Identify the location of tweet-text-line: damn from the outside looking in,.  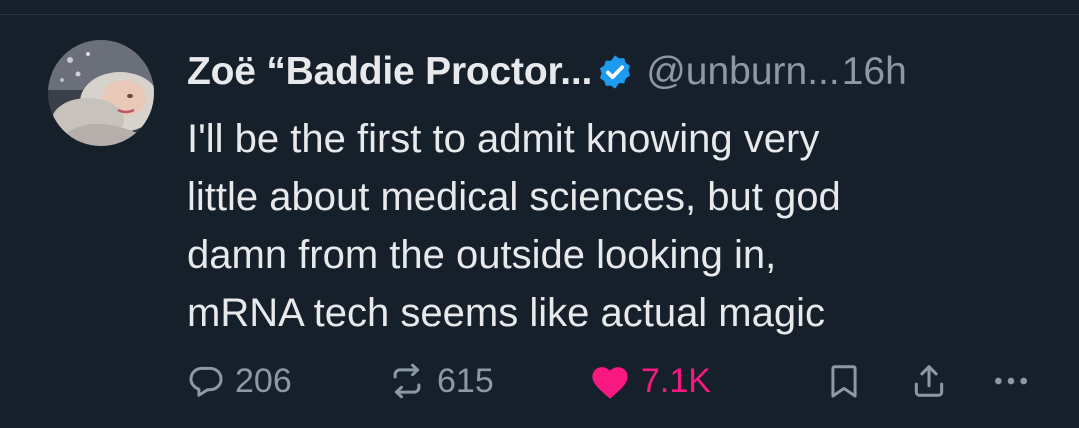
(482, 255).